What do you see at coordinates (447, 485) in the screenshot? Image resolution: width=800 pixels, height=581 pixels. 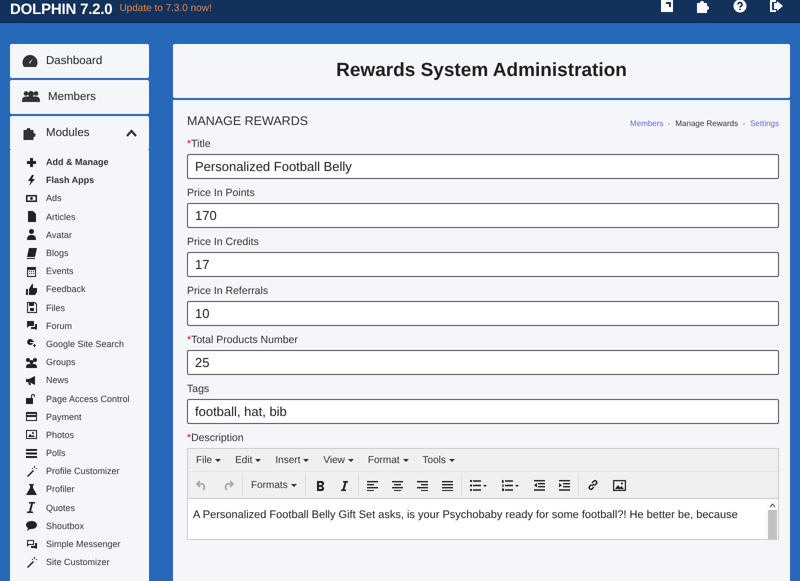 I see `justify-icon` at bounding box center [447, 485].